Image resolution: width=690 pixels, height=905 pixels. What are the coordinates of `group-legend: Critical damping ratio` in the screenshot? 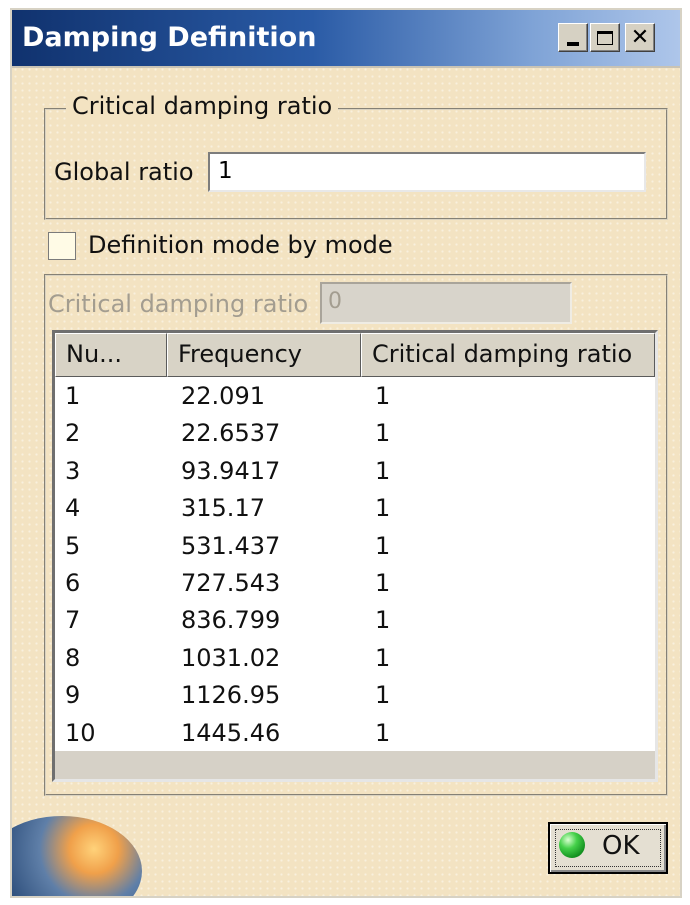 It's located at (202, 106).